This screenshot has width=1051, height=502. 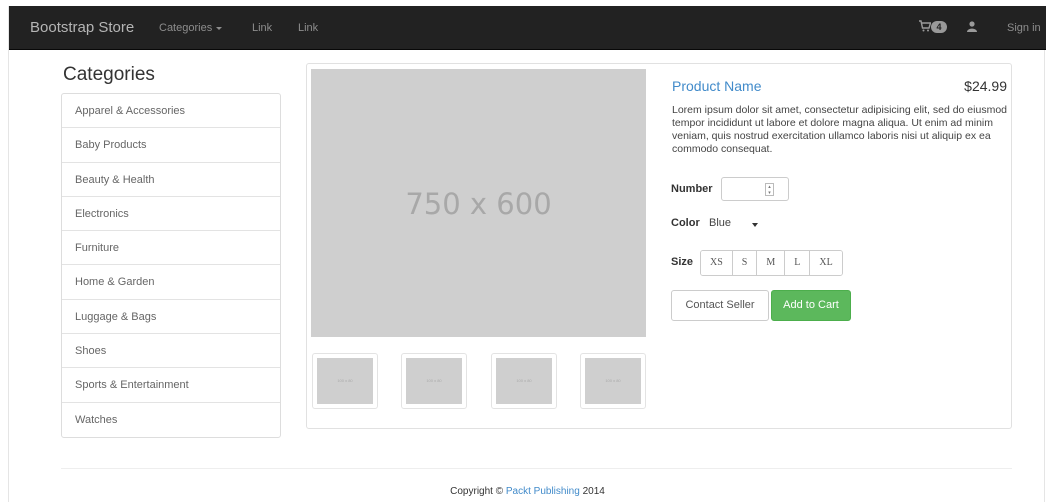 I want to click on shopping-cart-icon, so click(x=925, y=26).